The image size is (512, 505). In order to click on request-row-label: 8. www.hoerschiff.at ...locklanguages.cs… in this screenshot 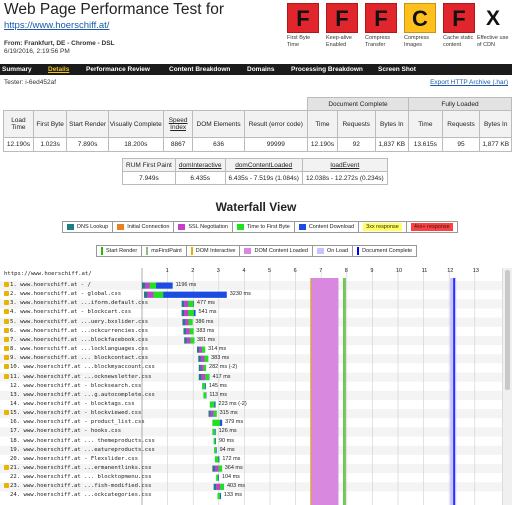, I will do `click(76, 349)`.